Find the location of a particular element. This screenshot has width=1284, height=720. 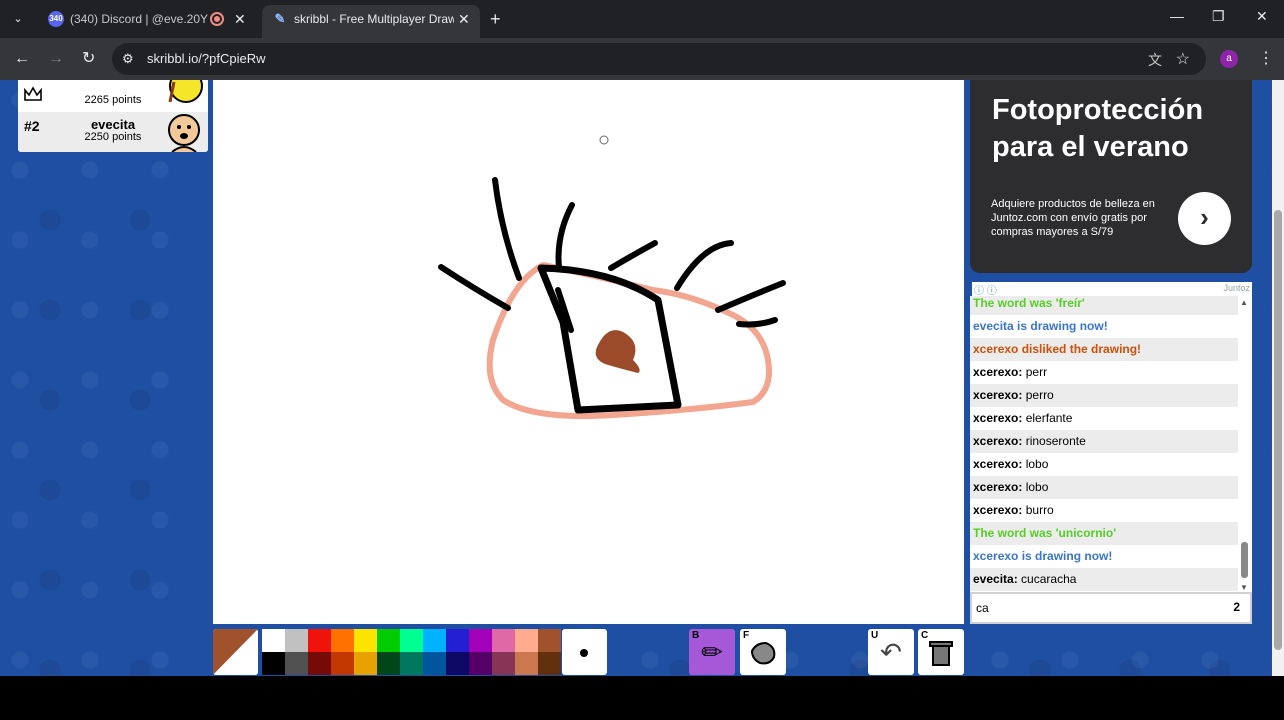

color-palette is located at coordinates (411, 652).